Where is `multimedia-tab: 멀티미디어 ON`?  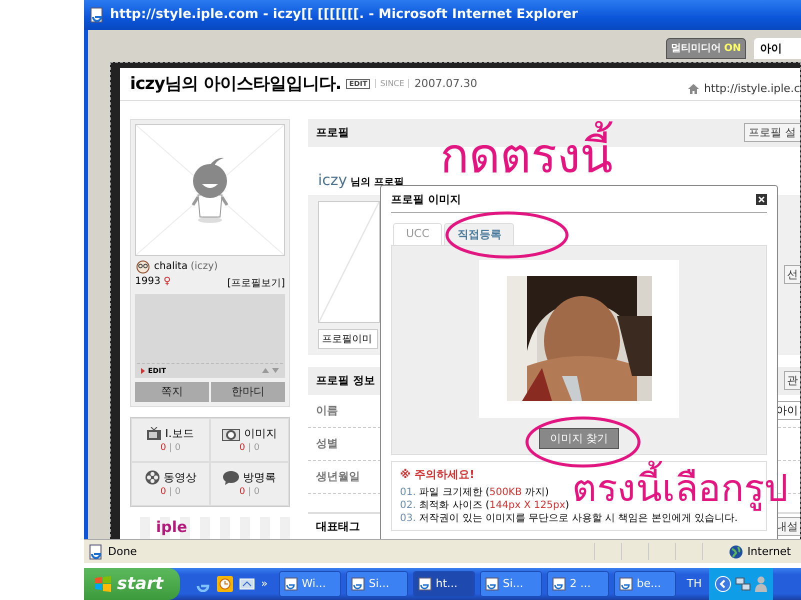
multimedia-tab: 멀티미디어 ON is located at coordinates (706, 48).